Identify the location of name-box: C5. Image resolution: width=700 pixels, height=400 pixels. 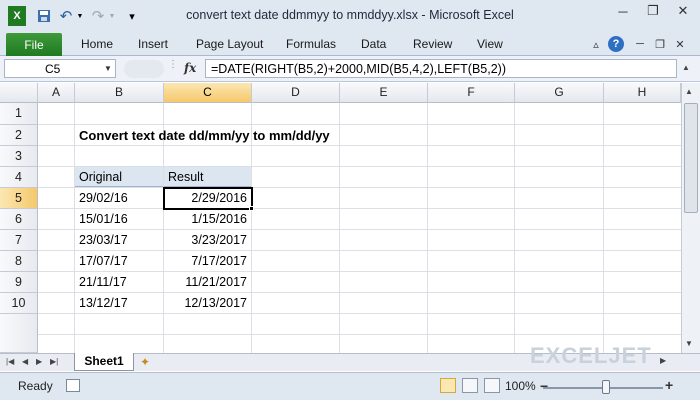
(60, 68).